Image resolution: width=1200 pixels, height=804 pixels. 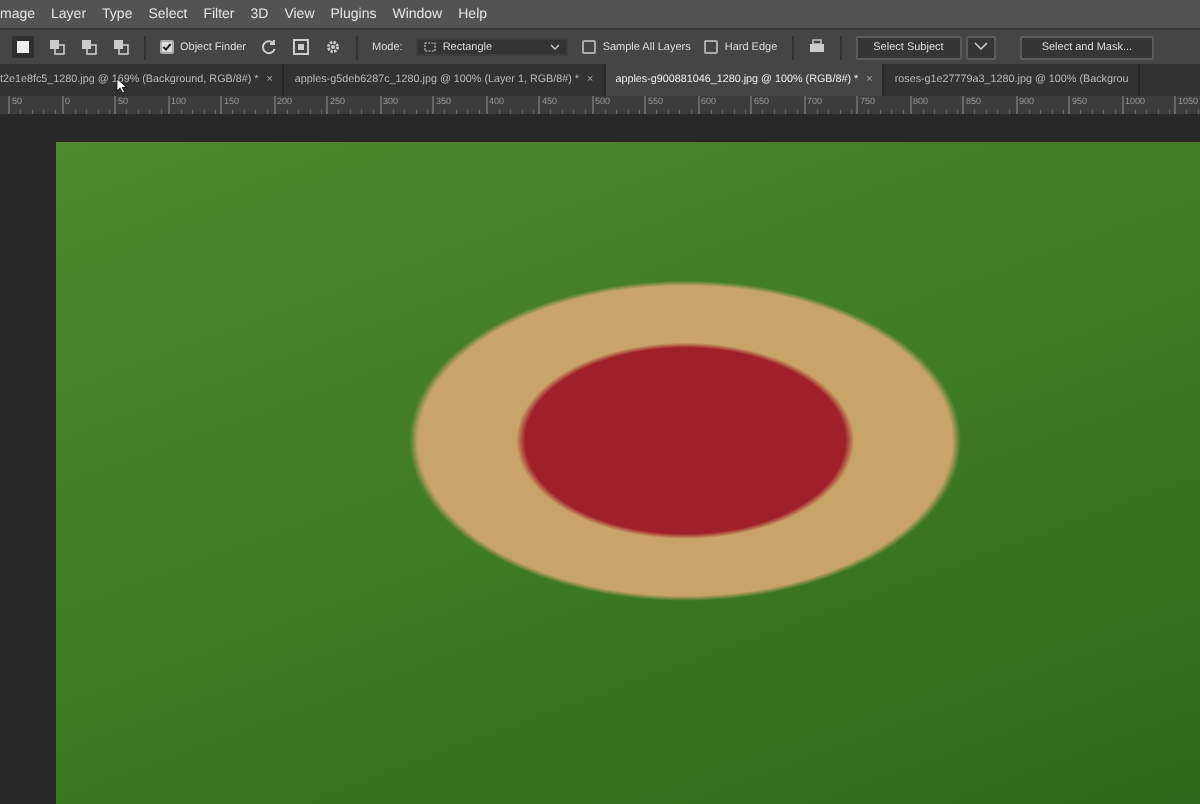 I want to click on dropdown-button, so click(x=980, y=47).